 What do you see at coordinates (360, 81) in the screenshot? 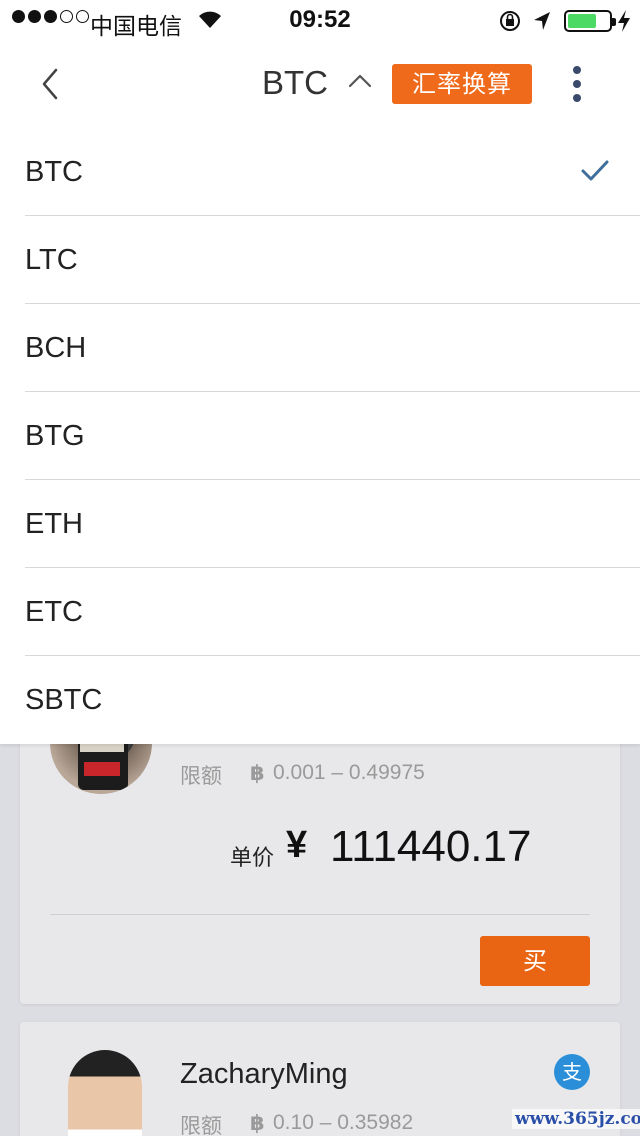
I see `caret-up-icon` at bounding box center [360, 81].